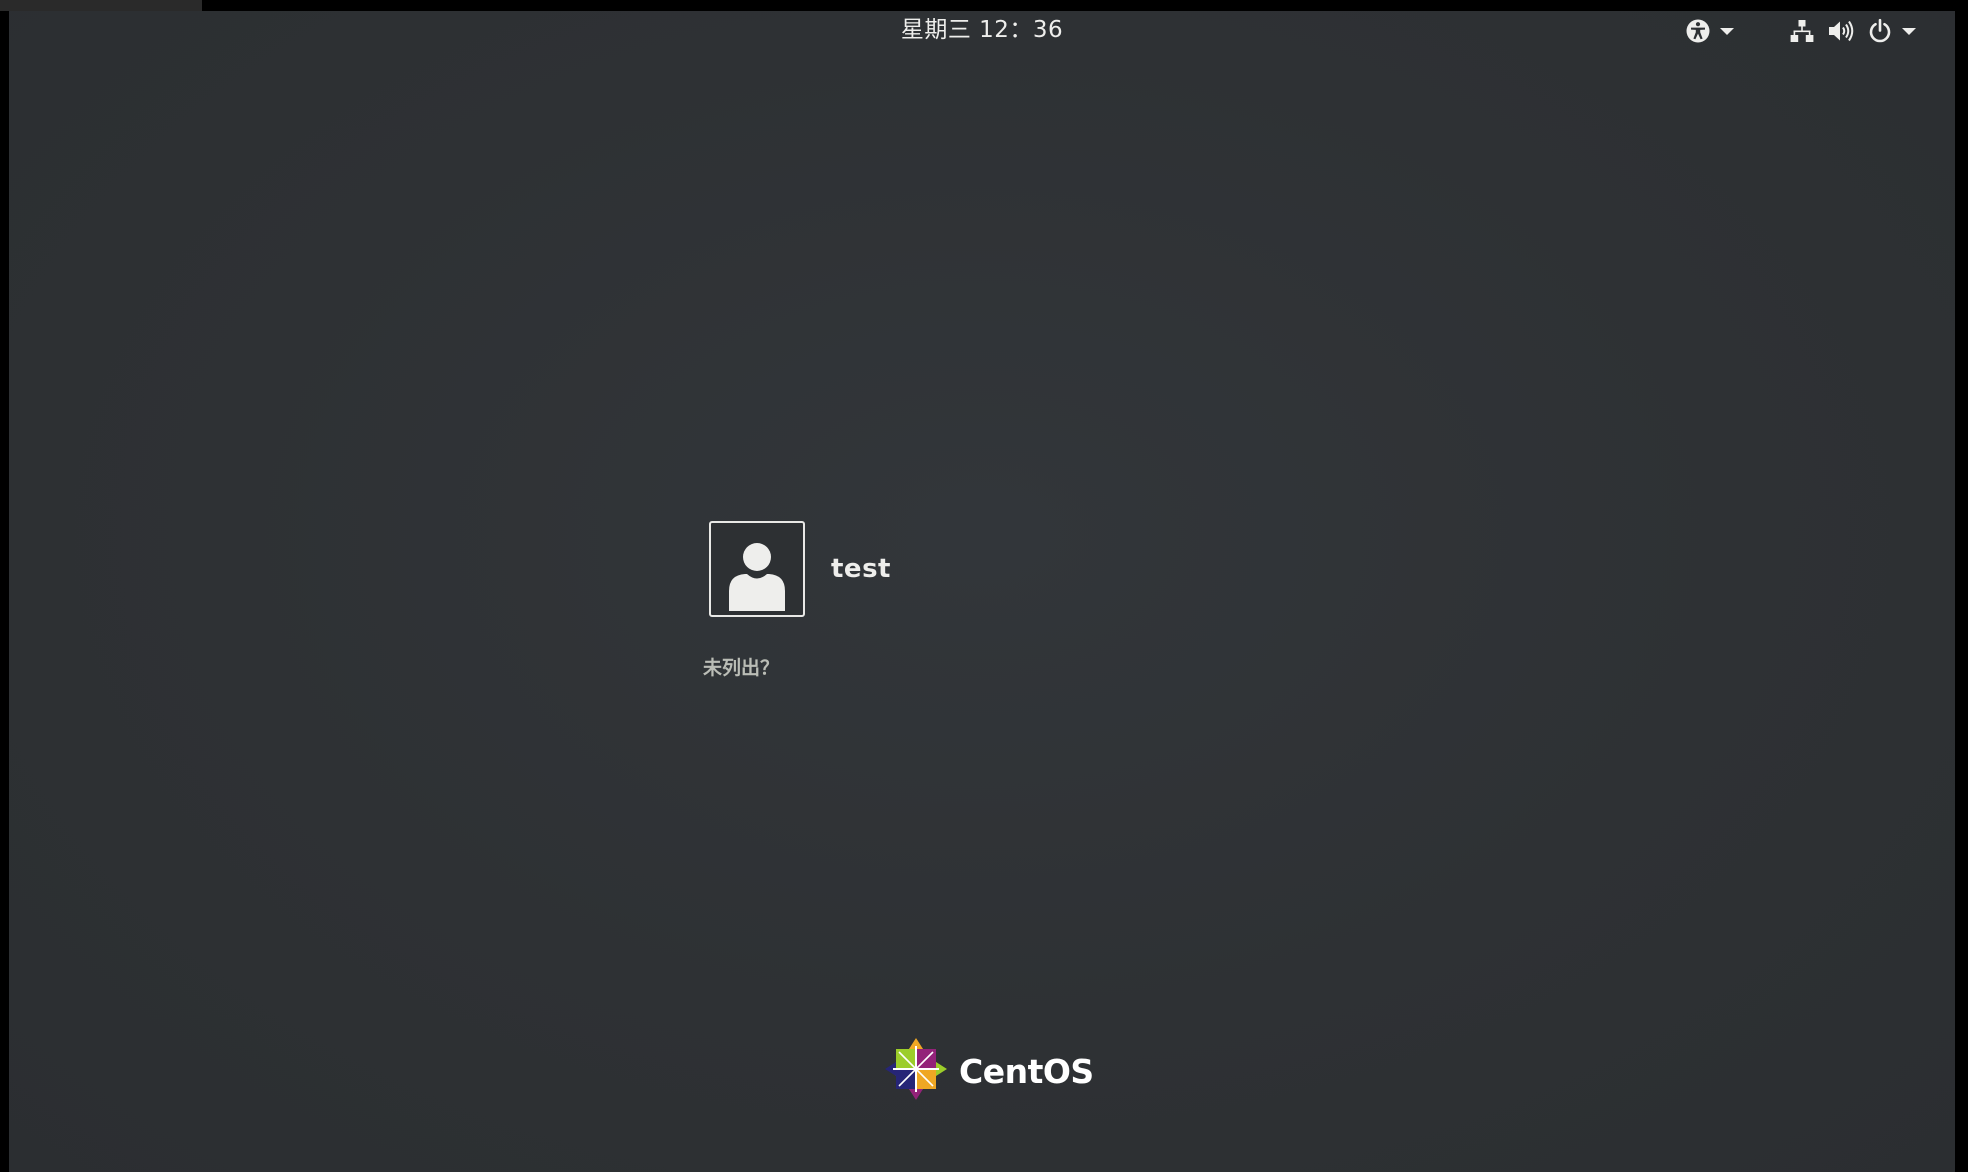  I want to click on accessibility-menu, so click(1710, 31).